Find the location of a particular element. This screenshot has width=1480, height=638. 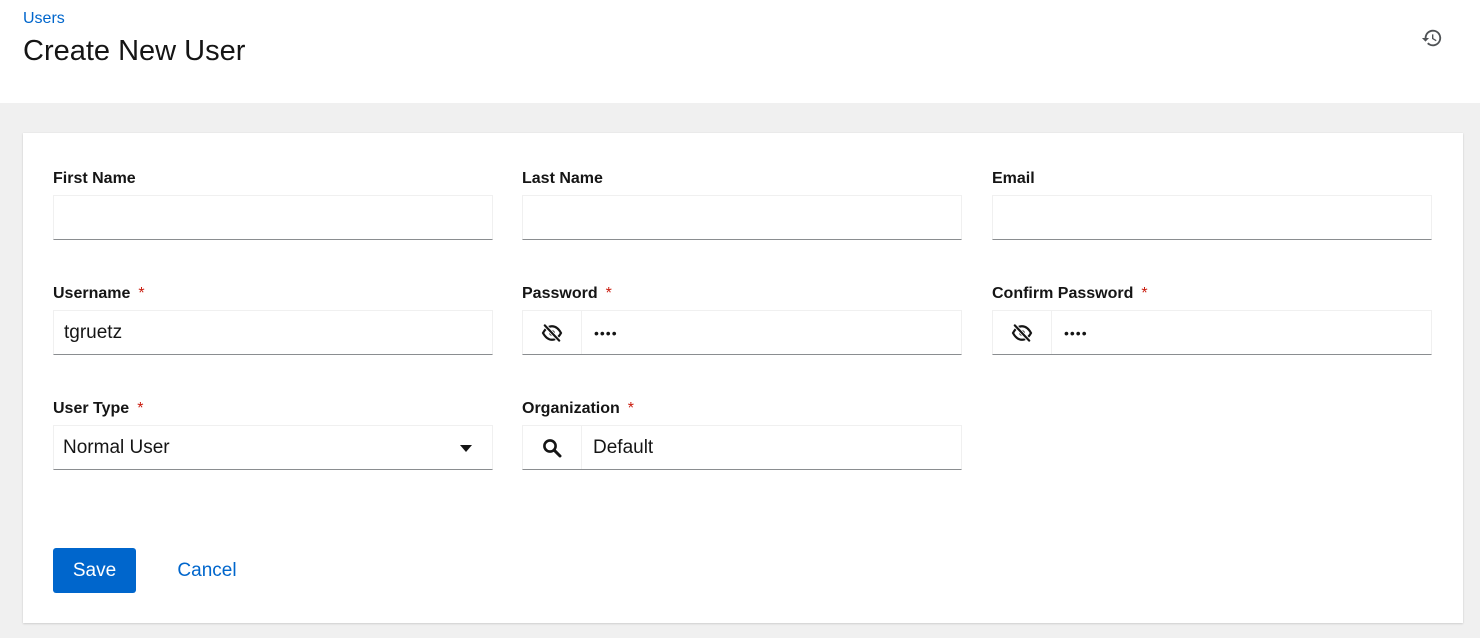

user-type-select: Normal User is located at coordinates (273, 447).